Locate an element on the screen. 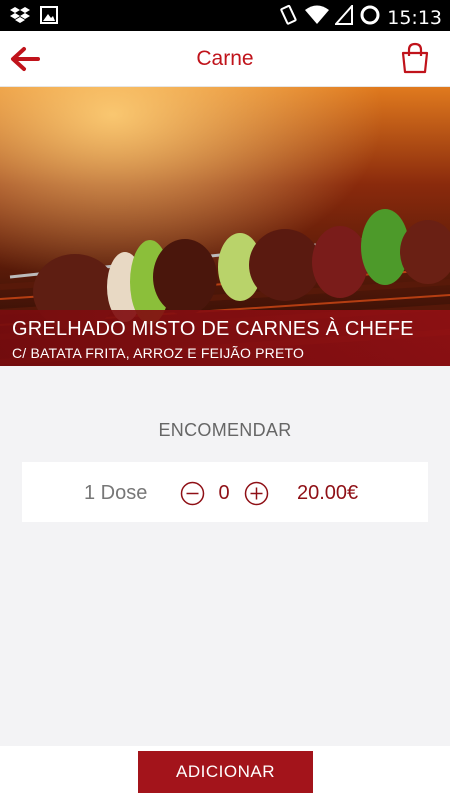  minus-circle-icon is located at coordinates (192, 493).